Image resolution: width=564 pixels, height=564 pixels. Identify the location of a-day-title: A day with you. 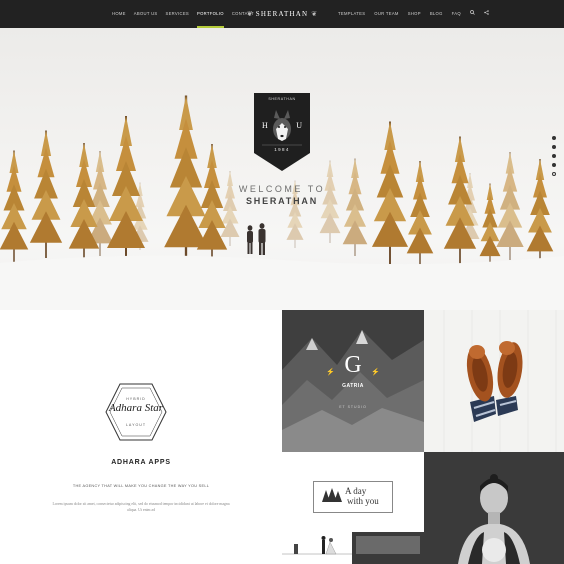
(368, 496).